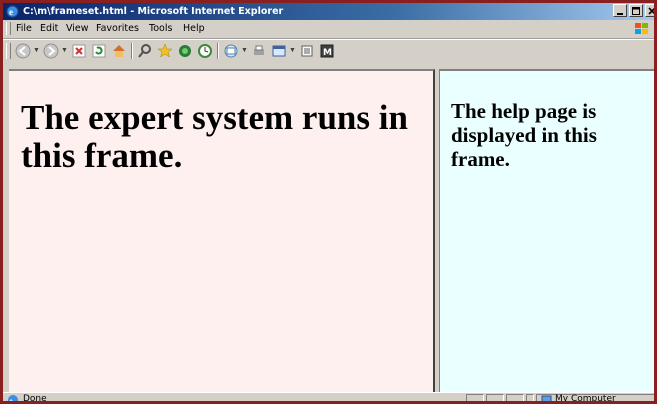 The width and height of the screenshot is (657, 404). What do you see at coordinates (205, 51) in the screenshot?
I see `history-icon` at bounding box center [205, 51].